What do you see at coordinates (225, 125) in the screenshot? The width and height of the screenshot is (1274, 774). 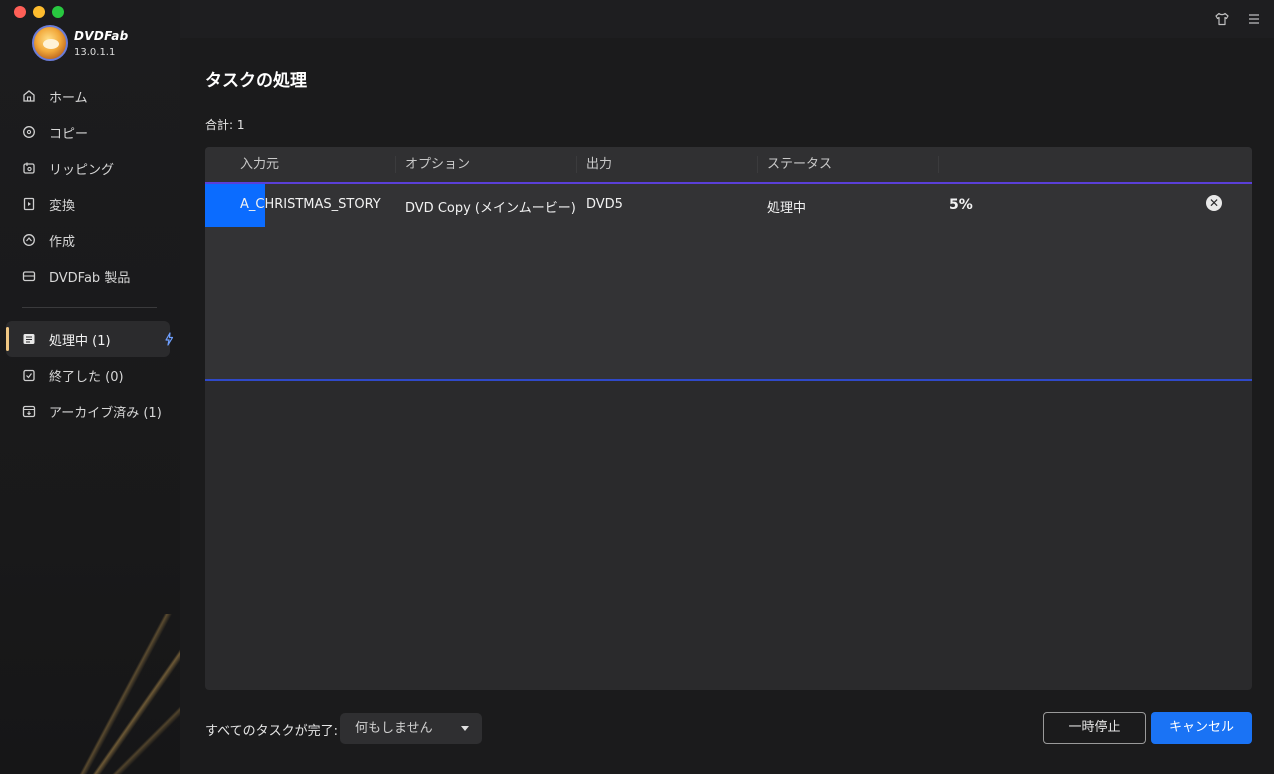 I see `task-total: 合計: 1` at bounding box center [225, 125].